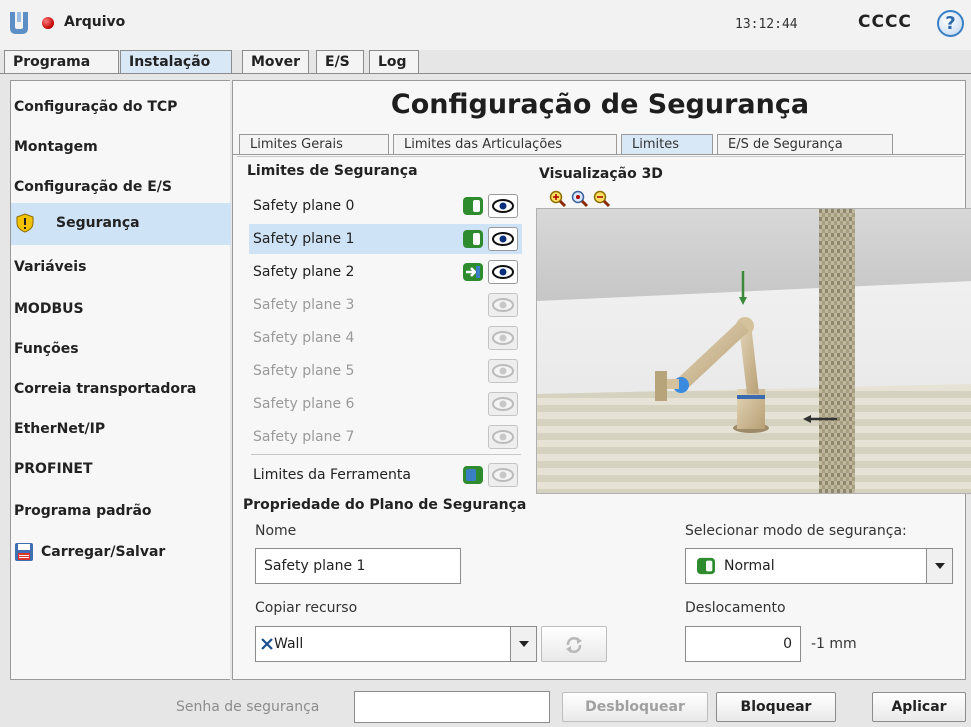 This screenshot has height=727, width=971. What do you see at coordinates (385, 272) in the screenshot?
I see `plane-row-2: Safety plane 2` at bounding box center [385, 272].